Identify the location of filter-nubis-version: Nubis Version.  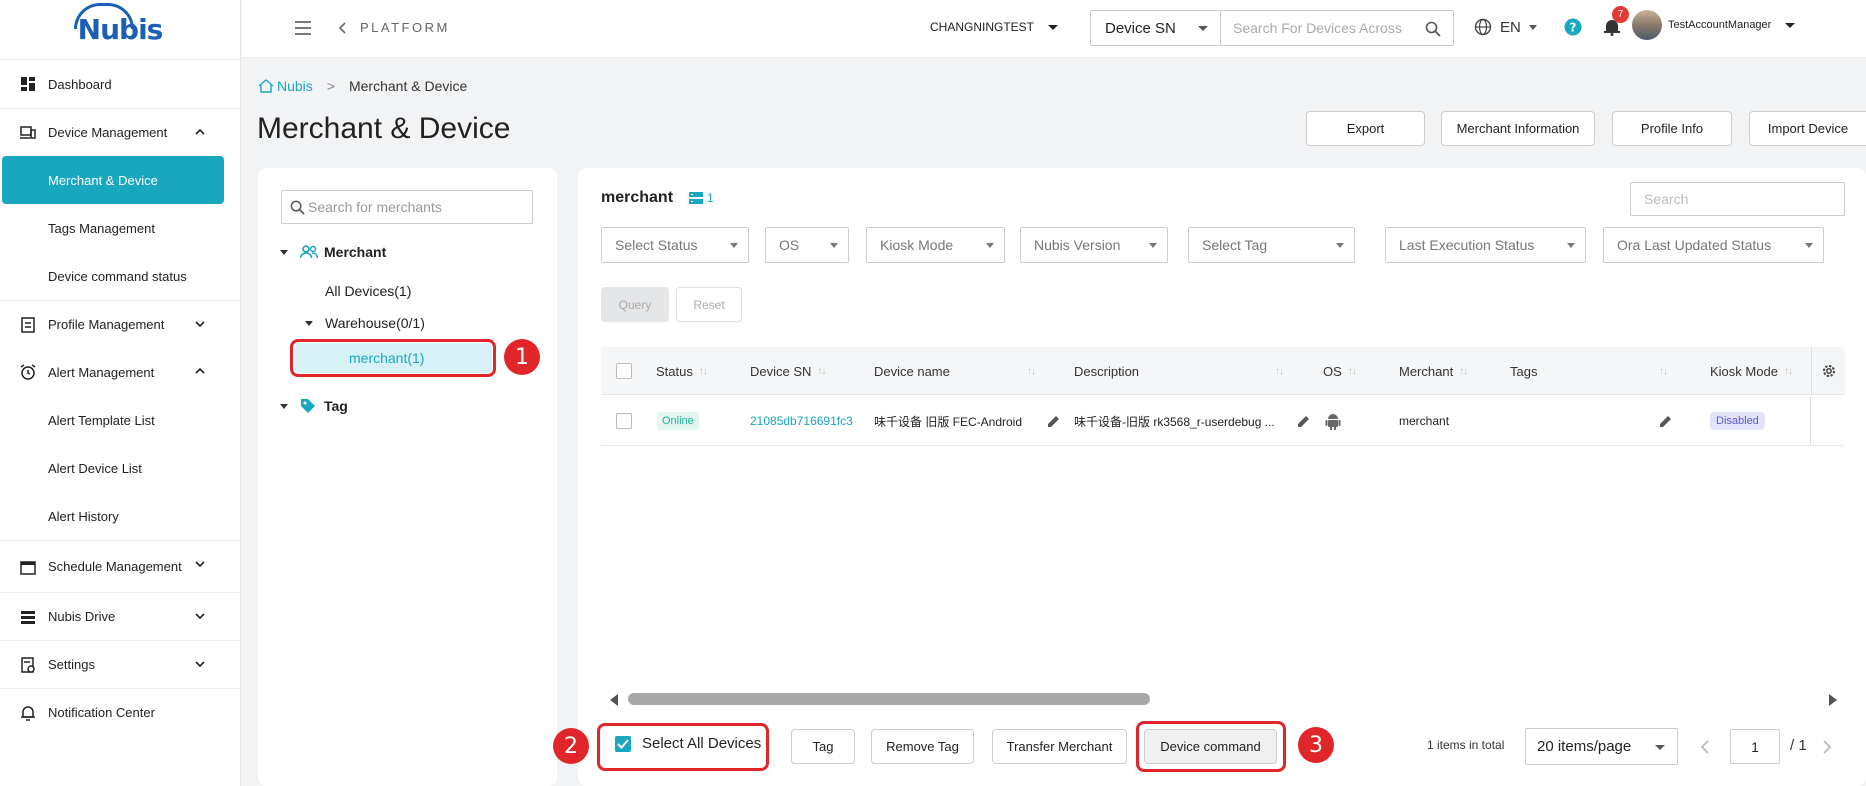
(1094, 245).